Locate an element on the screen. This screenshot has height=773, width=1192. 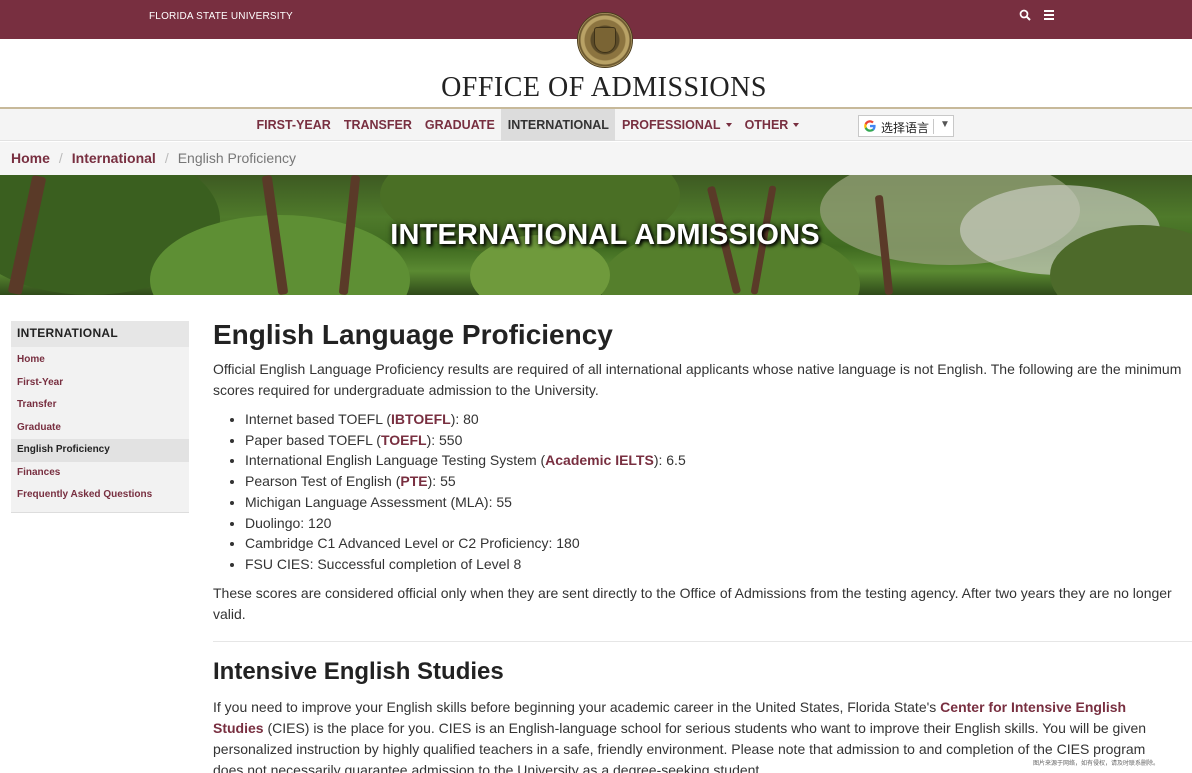
nav-label: PROFESSIONAL is located at coordinates (671, 125).